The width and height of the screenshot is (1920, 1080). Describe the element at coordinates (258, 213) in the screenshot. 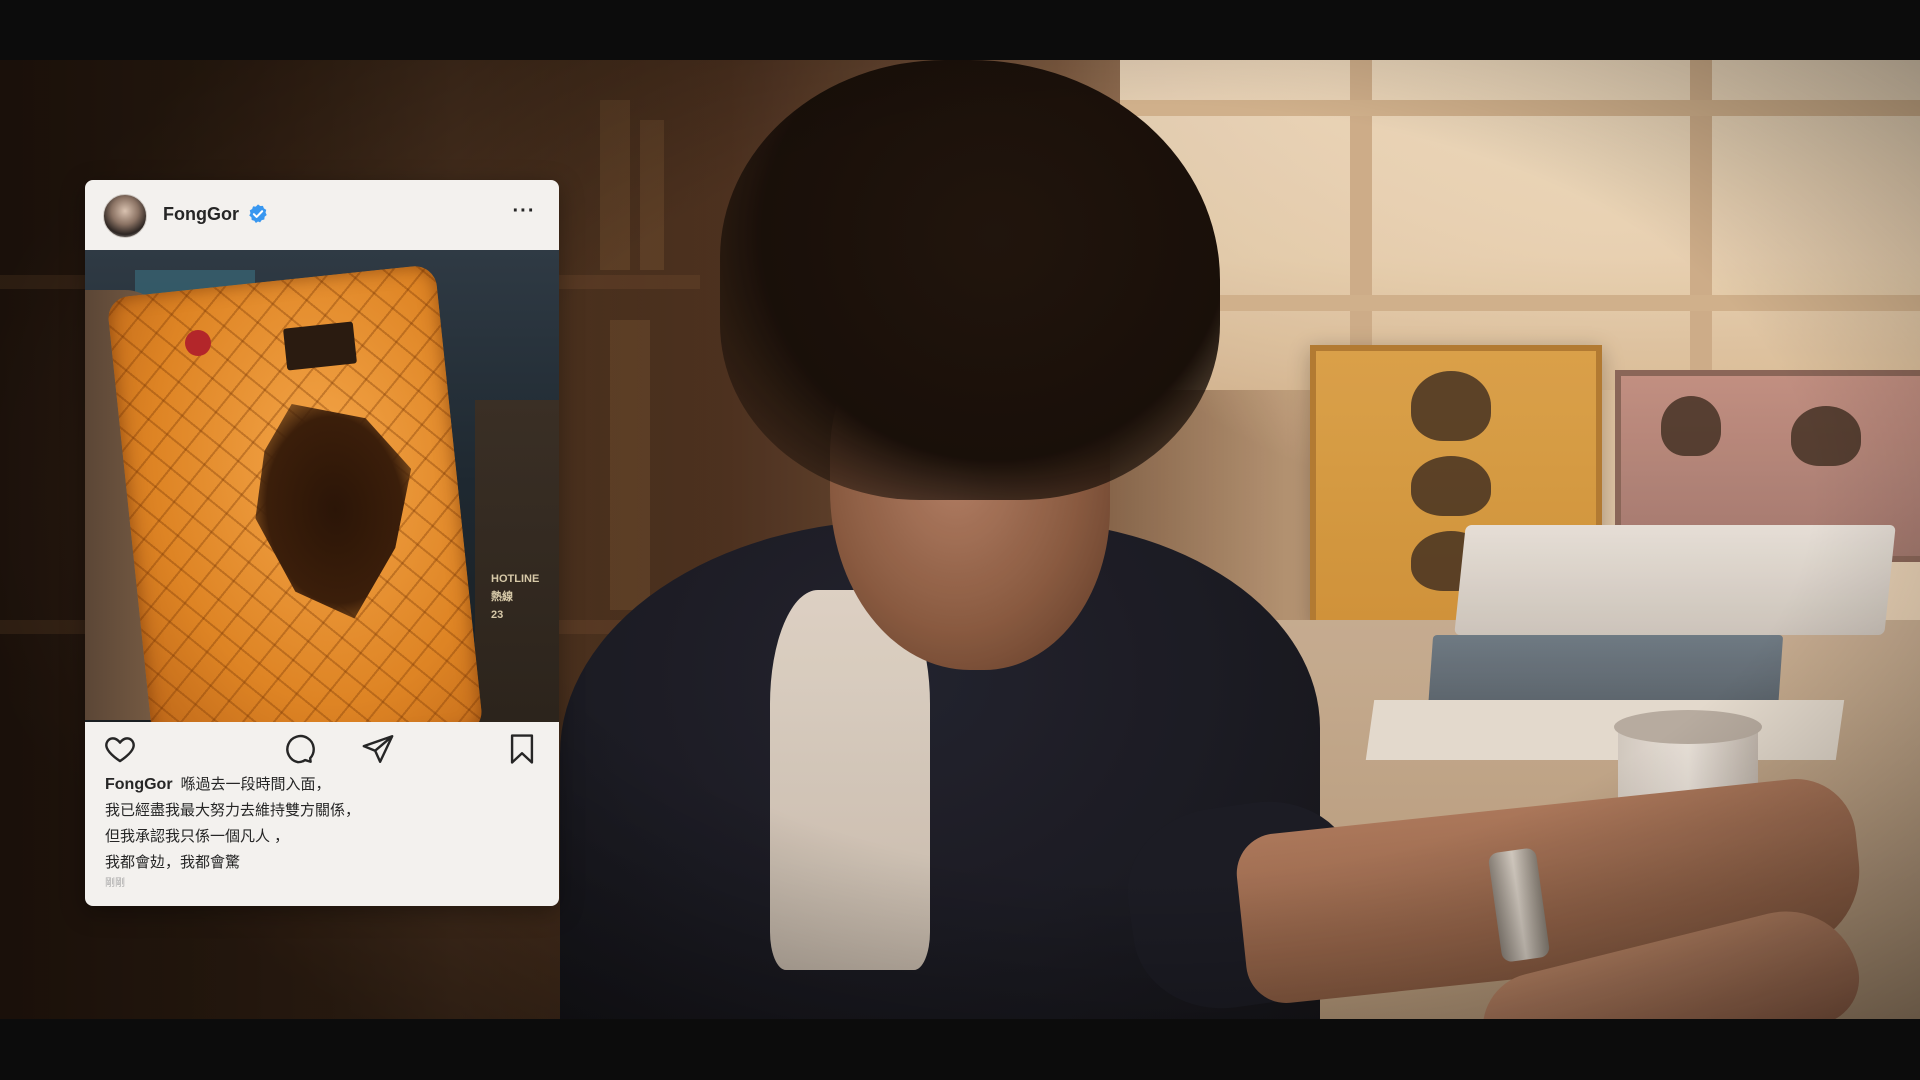

I see `verified-badge-icon` at that location.